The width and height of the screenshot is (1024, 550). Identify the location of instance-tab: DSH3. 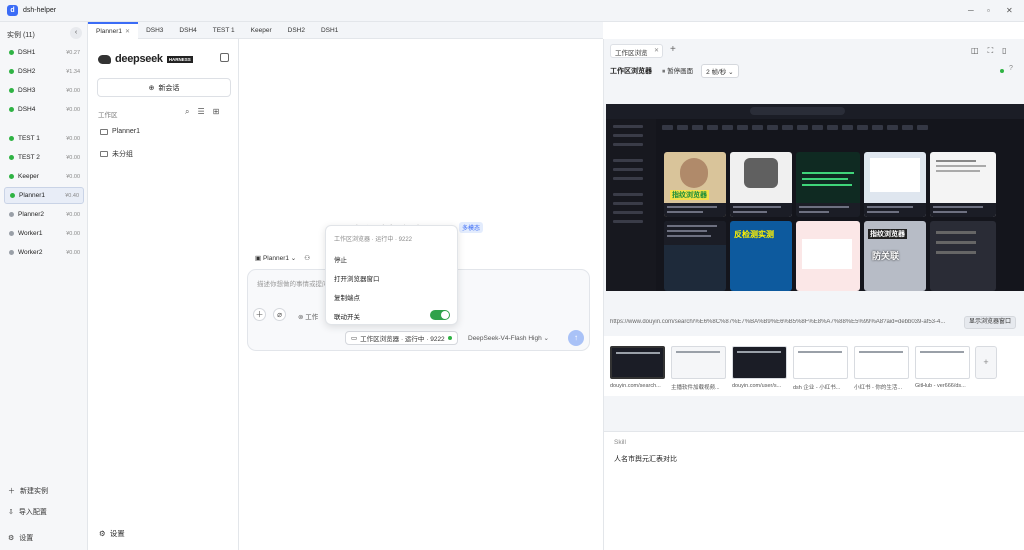
(154, 30).